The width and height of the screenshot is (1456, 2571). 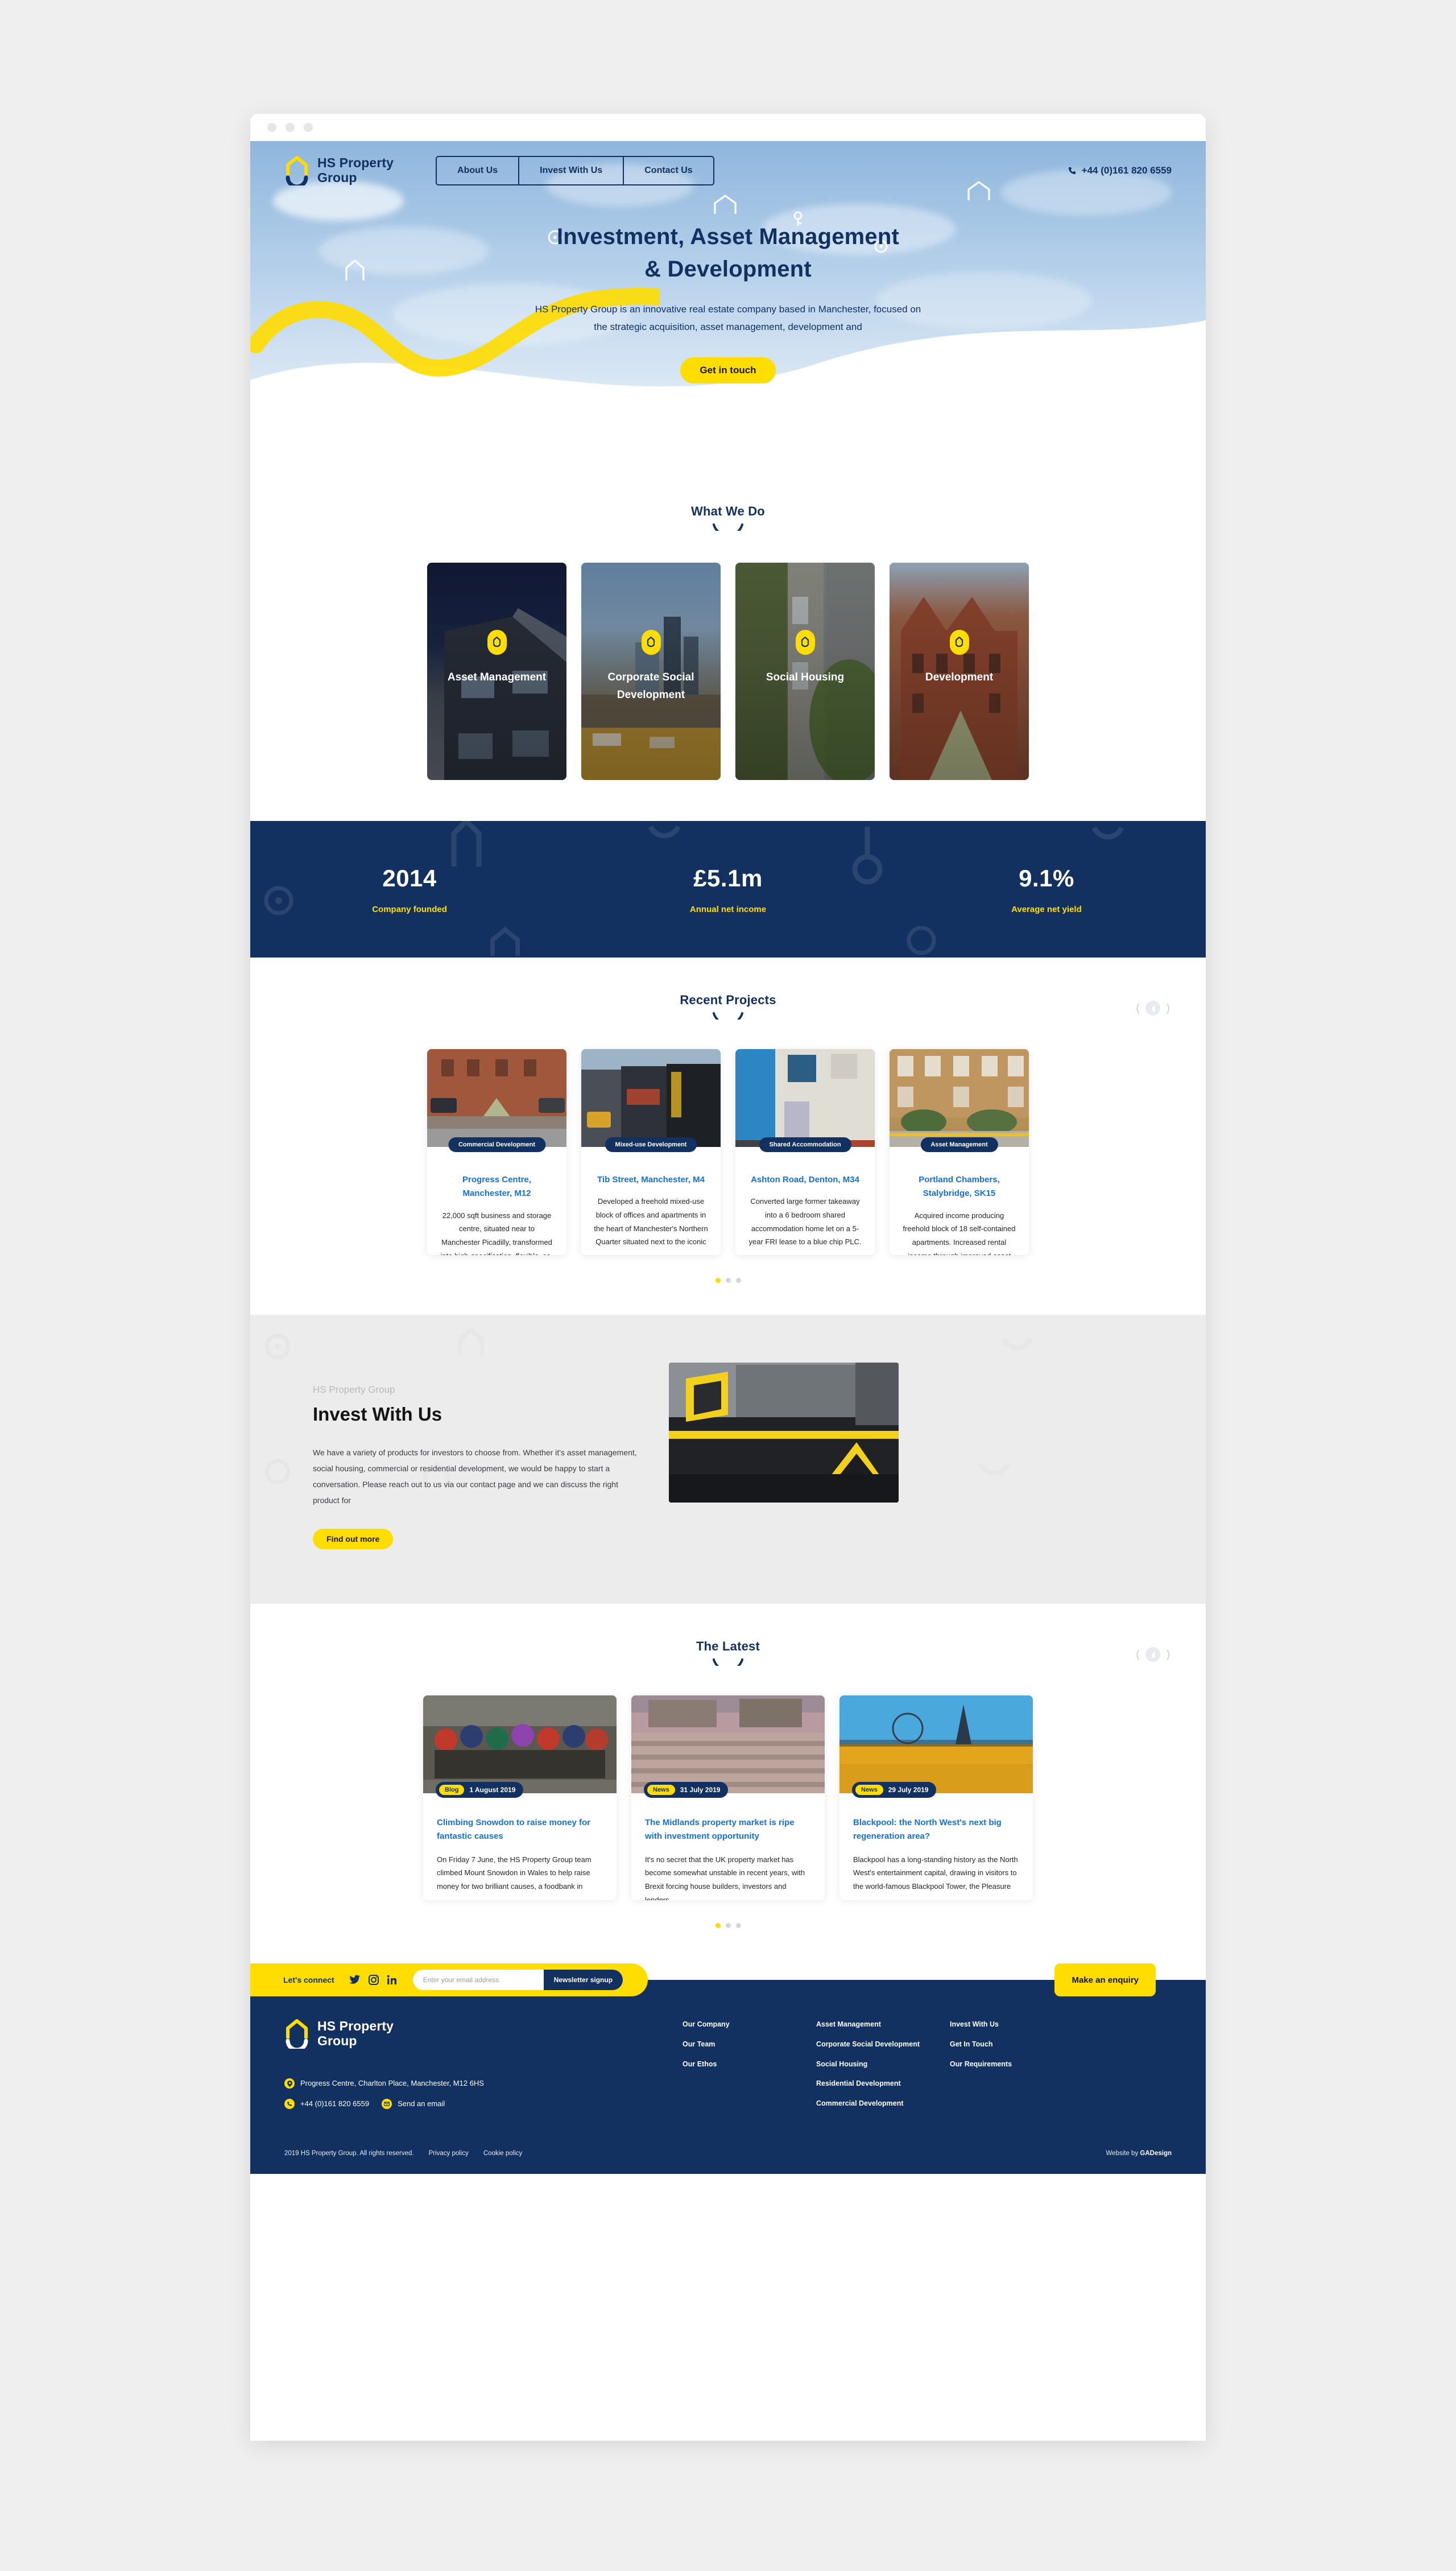 What do you see at coordinates (289, 2083) in the screenshot?
I see `location-pin-icon` at bounding box center [289, 2083].